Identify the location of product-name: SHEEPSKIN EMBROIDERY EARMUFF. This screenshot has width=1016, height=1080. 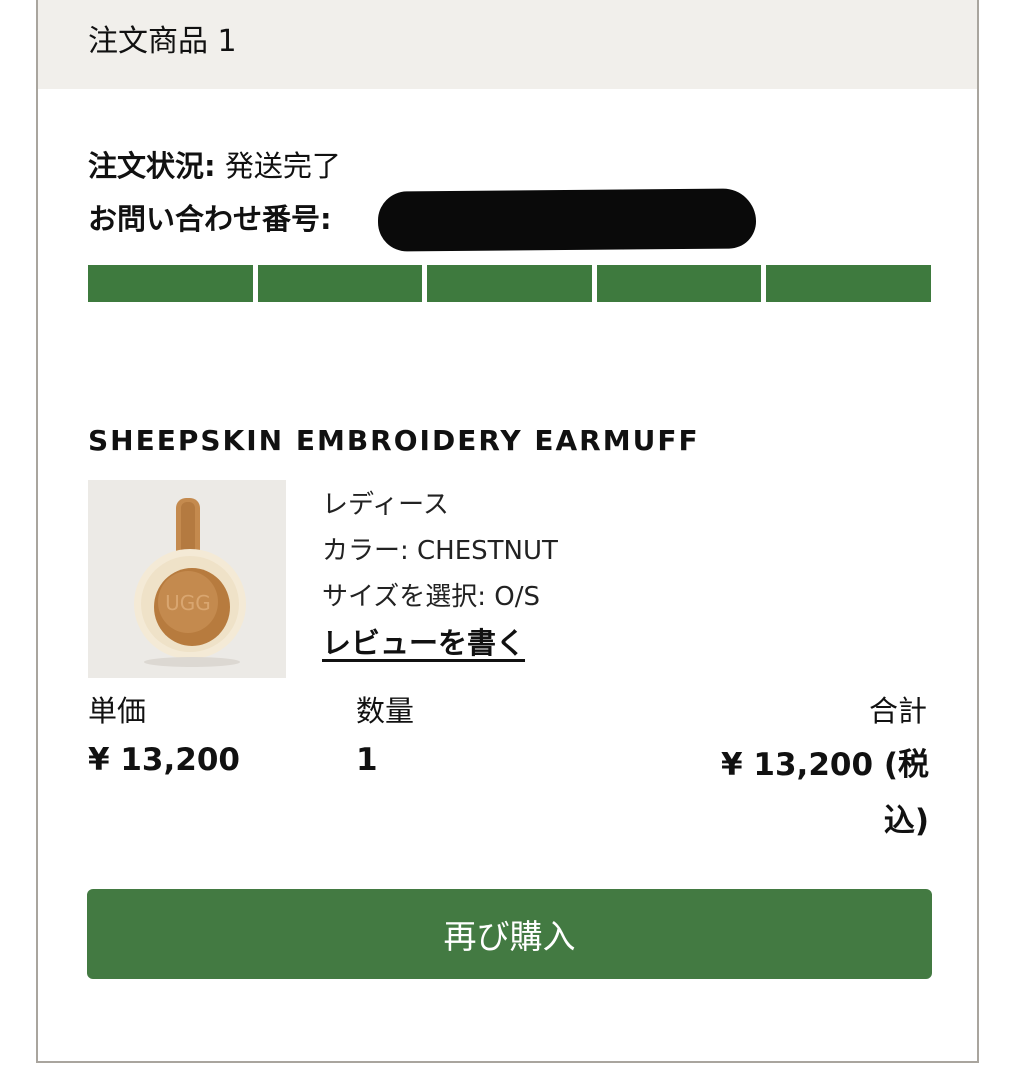
(394, 440).